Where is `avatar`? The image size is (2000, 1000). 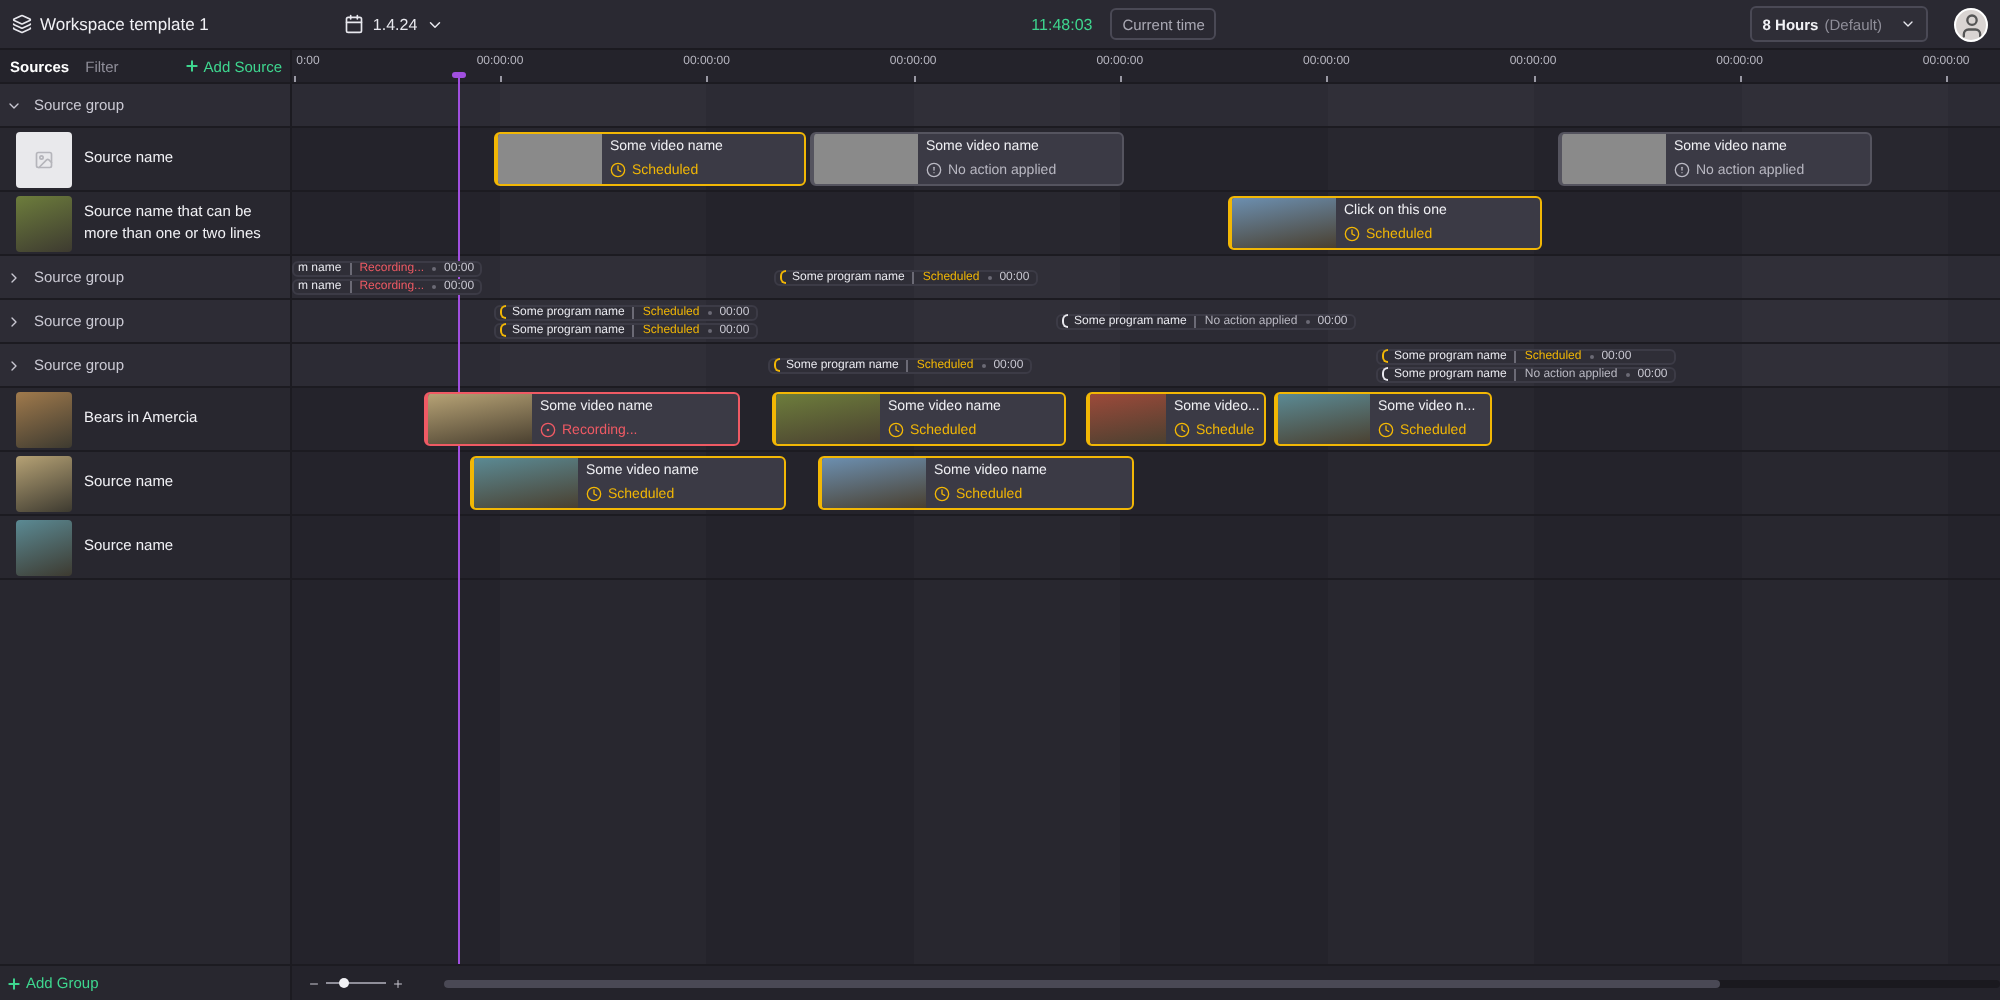
avatar is located at coordinates (1971, 24).